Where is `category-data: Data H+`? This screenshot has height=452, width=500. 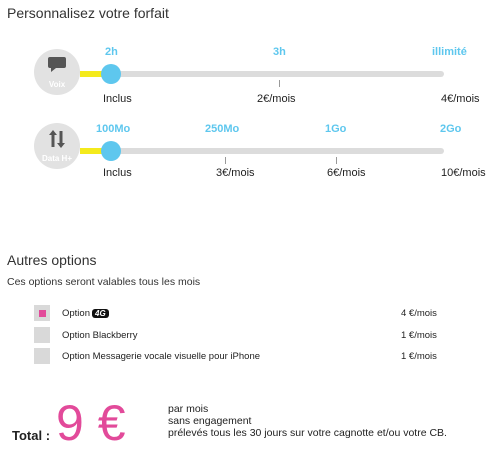 category-data: Data H+ is located at coordinates (57, 146).